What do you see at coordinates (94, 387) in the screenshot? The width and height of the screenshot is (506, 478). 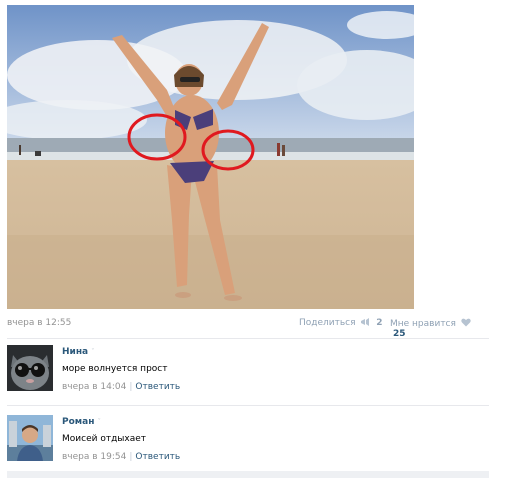 I see `comment-time: вчера в 14:04` at bounding box center [94, 387].